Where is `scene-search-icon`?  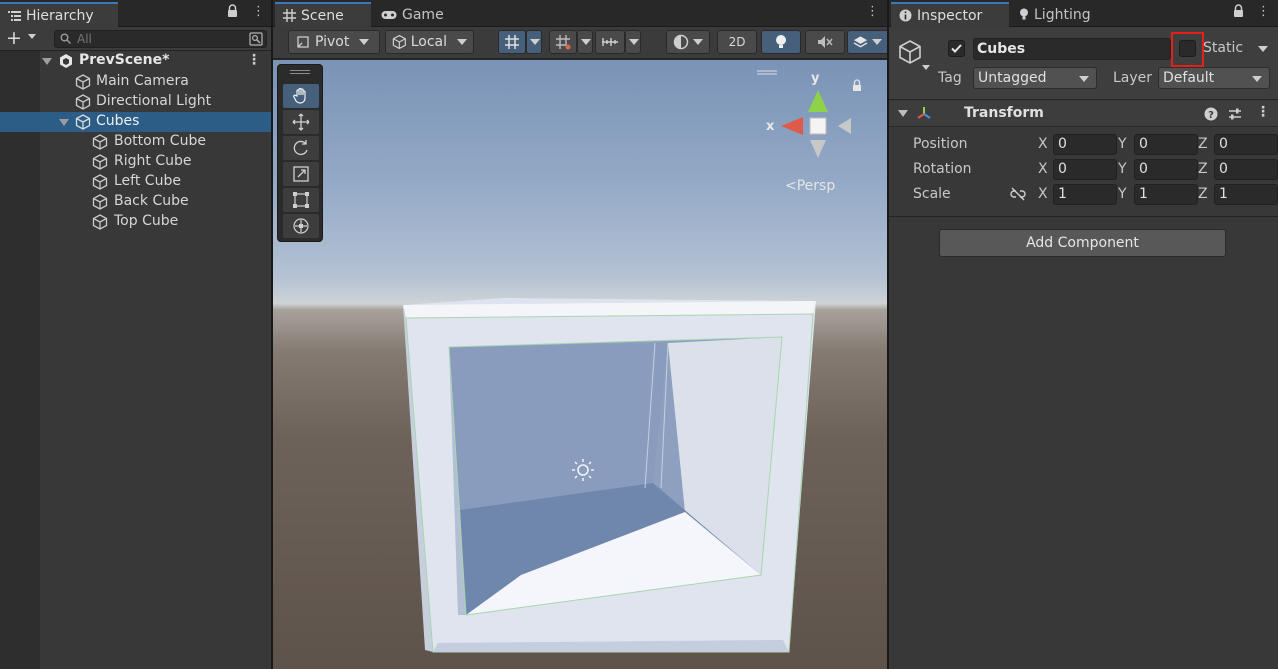
scene-search-icon is located at coordinates (256, 39).